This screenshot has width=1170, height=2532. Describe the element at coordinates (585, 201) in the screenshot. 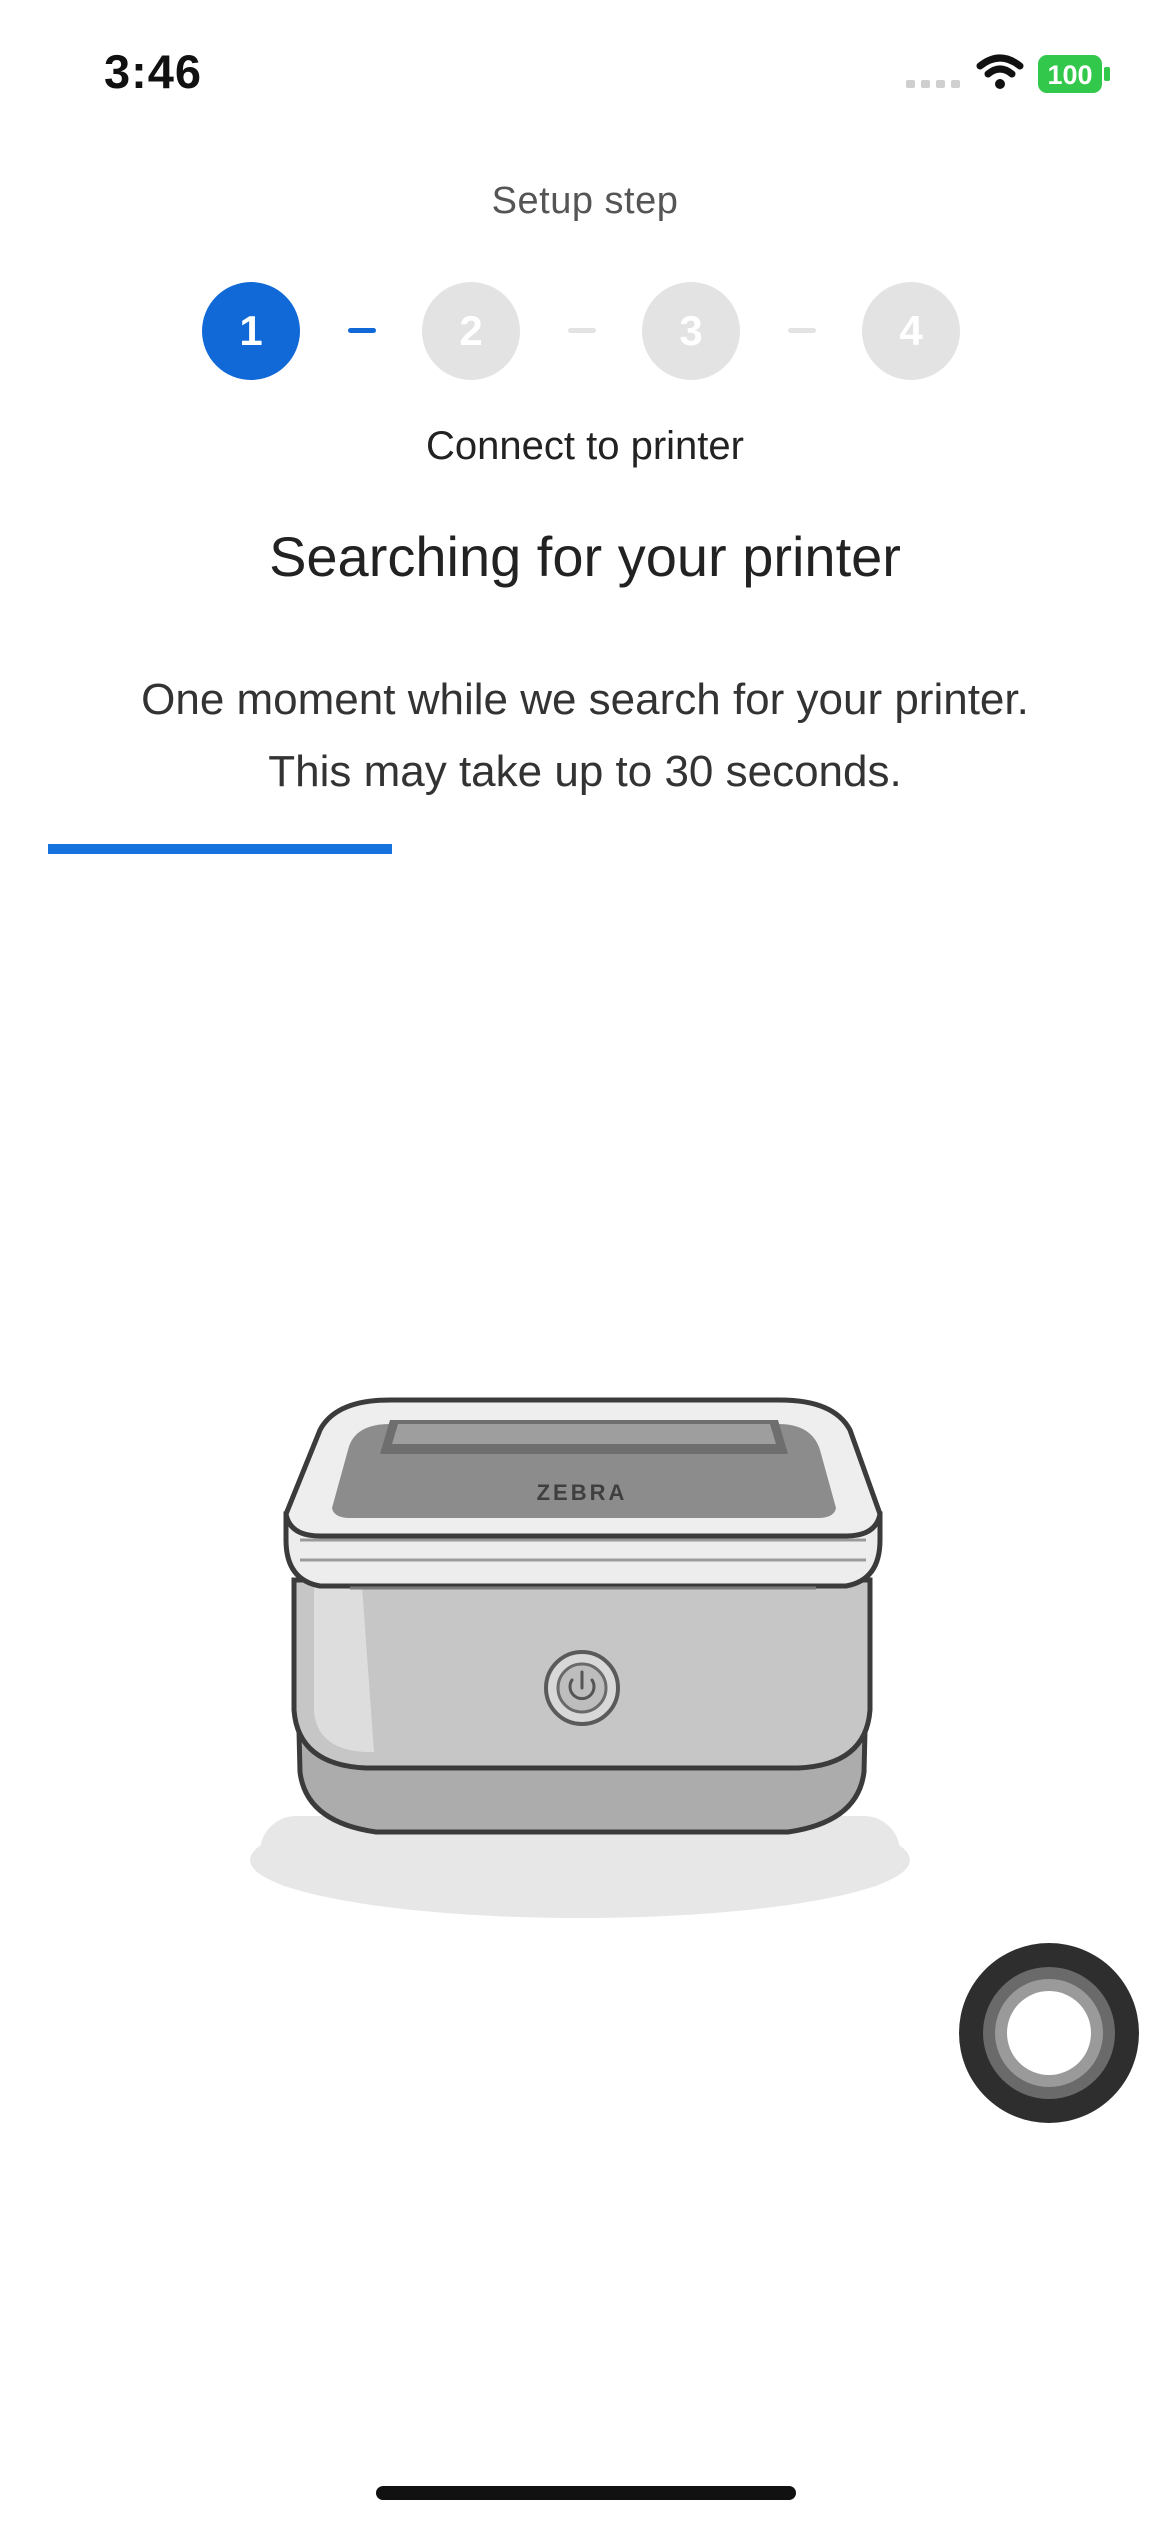

I see `setup-step-label: Setup step` at that location.